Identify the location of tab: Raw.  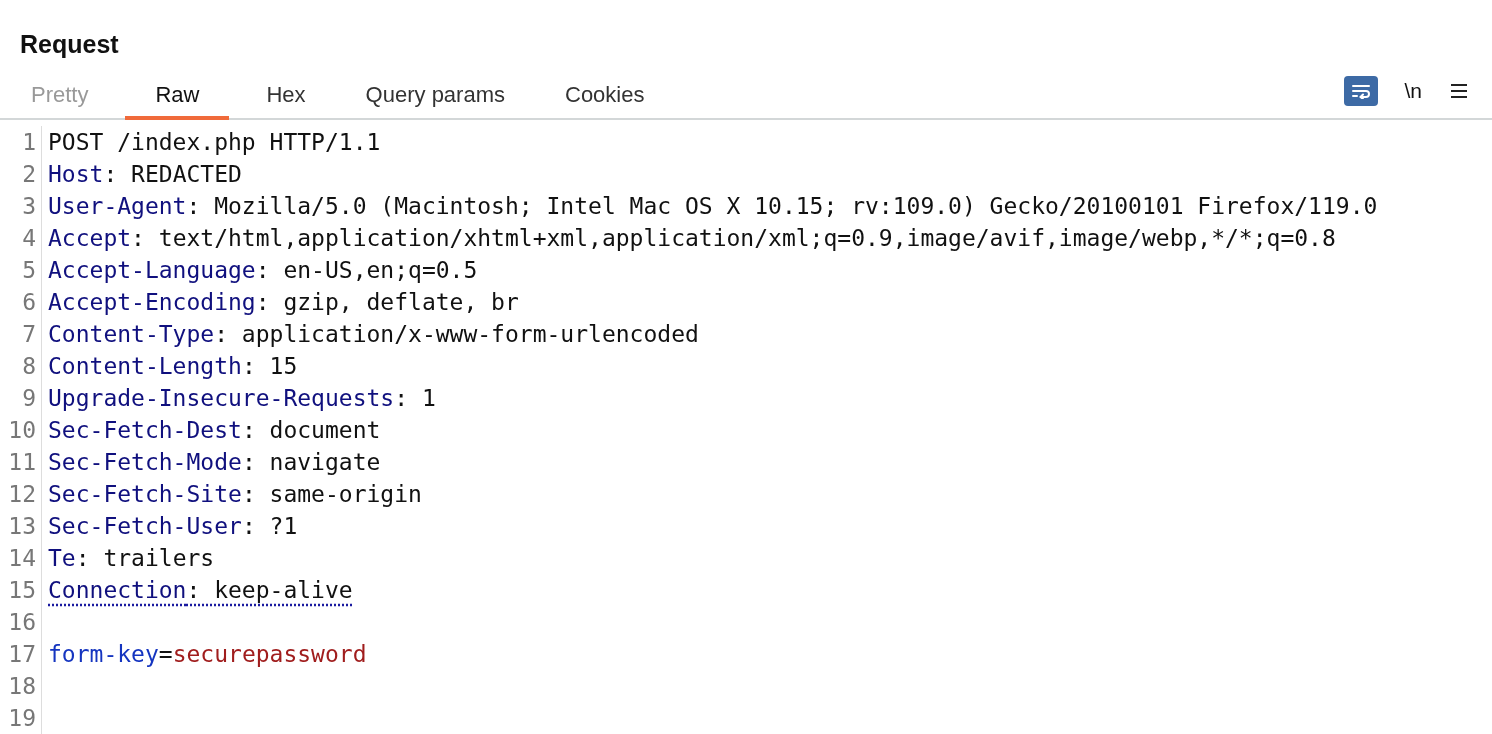
(177, 101).